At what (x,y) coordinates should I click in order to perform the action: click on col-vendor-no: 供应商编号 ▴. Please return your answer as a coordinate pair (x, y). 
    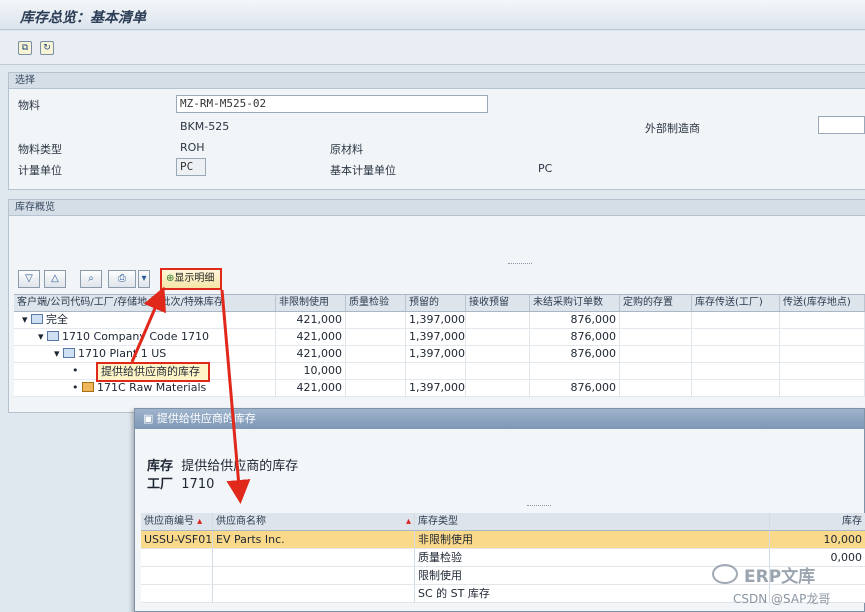
    Looking at the image, I should click on (177, 521).